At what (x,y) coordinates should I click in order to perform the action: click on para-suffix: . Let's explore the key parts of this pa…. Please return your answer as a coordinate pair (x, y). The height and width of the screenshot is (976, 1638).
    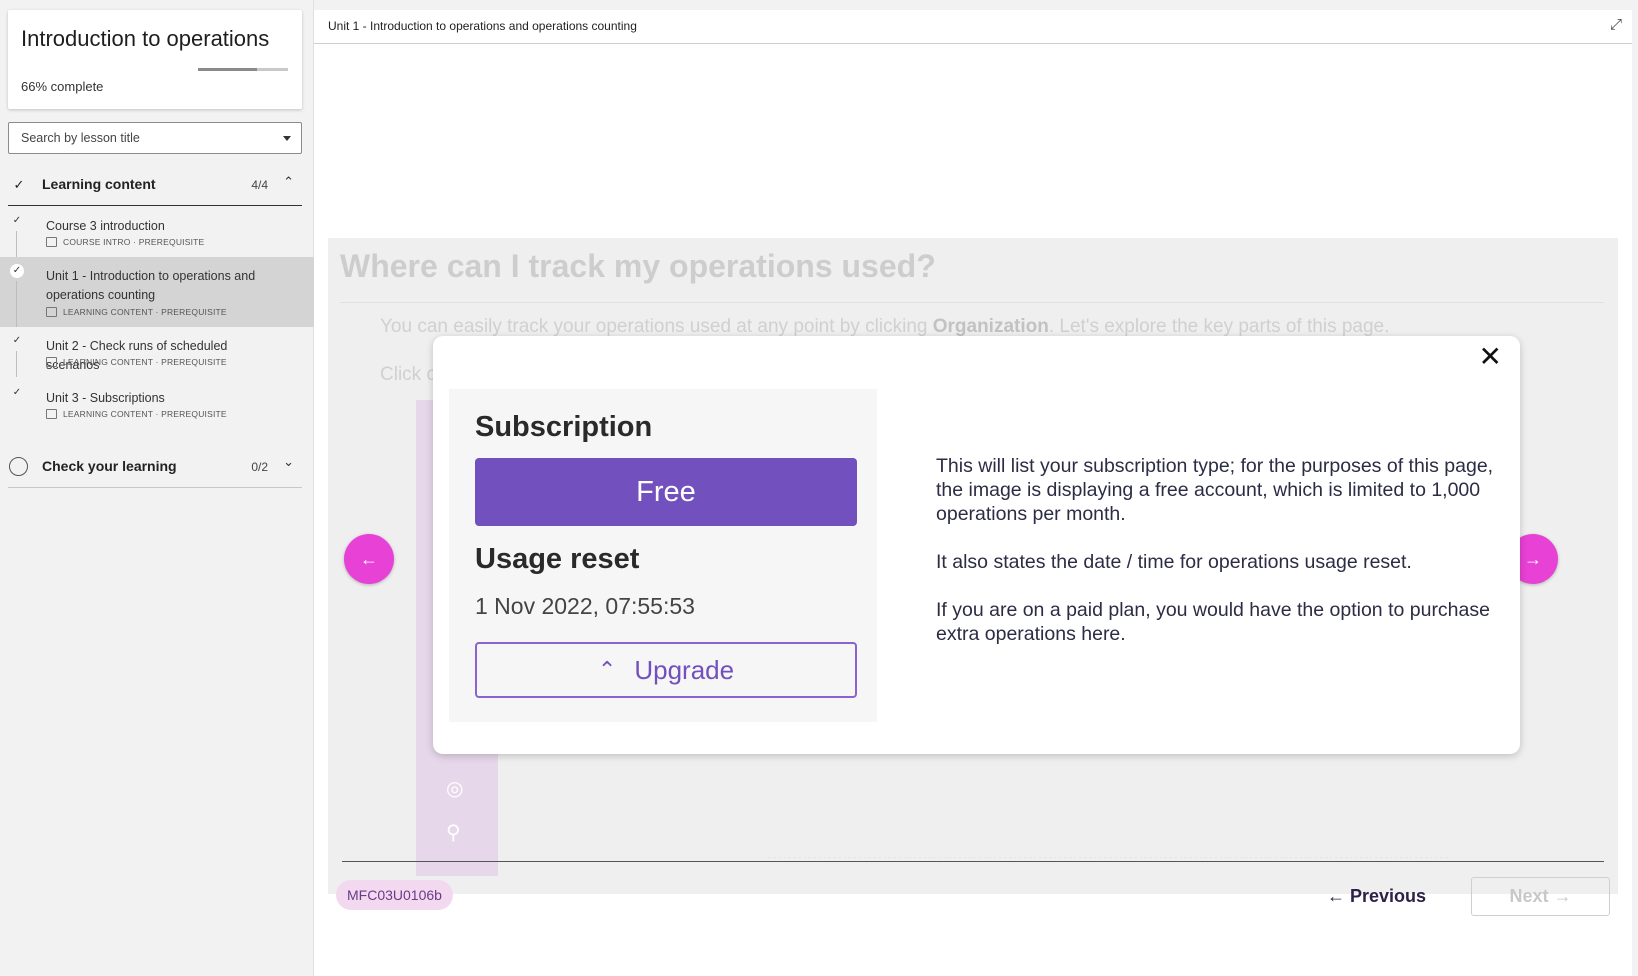
    Looking at the image, I should click on (1219, 326).